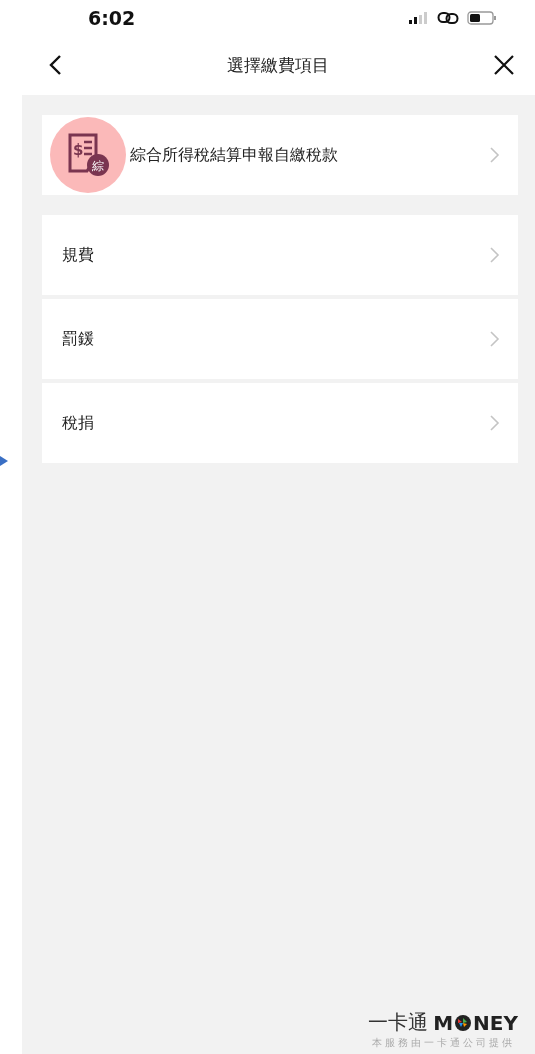 The image size is (535, 1054). What do you see at coordinates (419, 17) in the screenshot?
I see `signal-icon` at bounding box center [419, 17].